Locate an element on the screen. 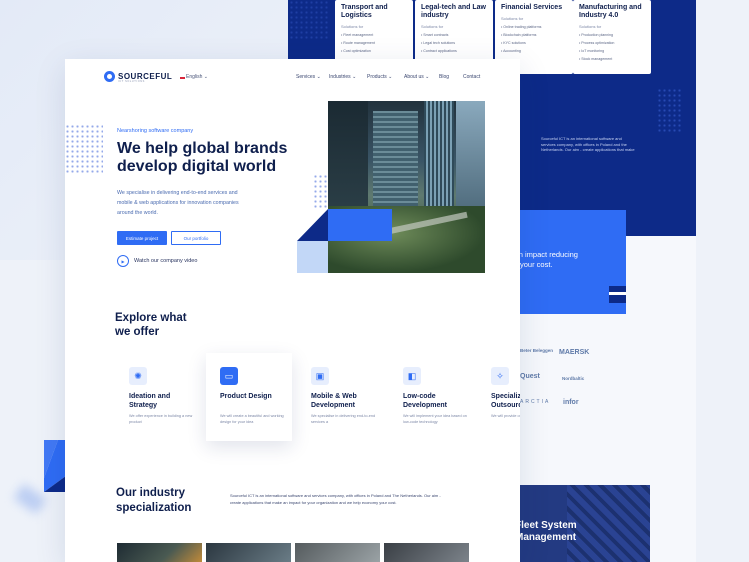 The image size is (749, 562). flag-icon is located at coordinates (182, 76).